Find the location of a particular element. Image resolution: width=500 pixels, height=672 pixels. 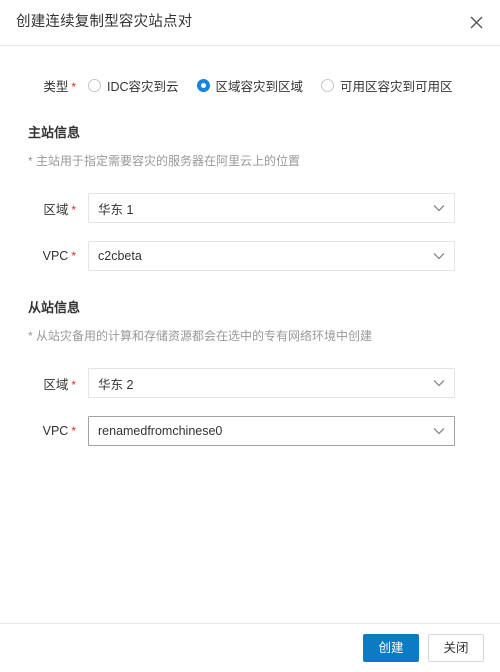

radio-idc-to-cloud: IDC容灾到云 is located at coordinates (133, 85).